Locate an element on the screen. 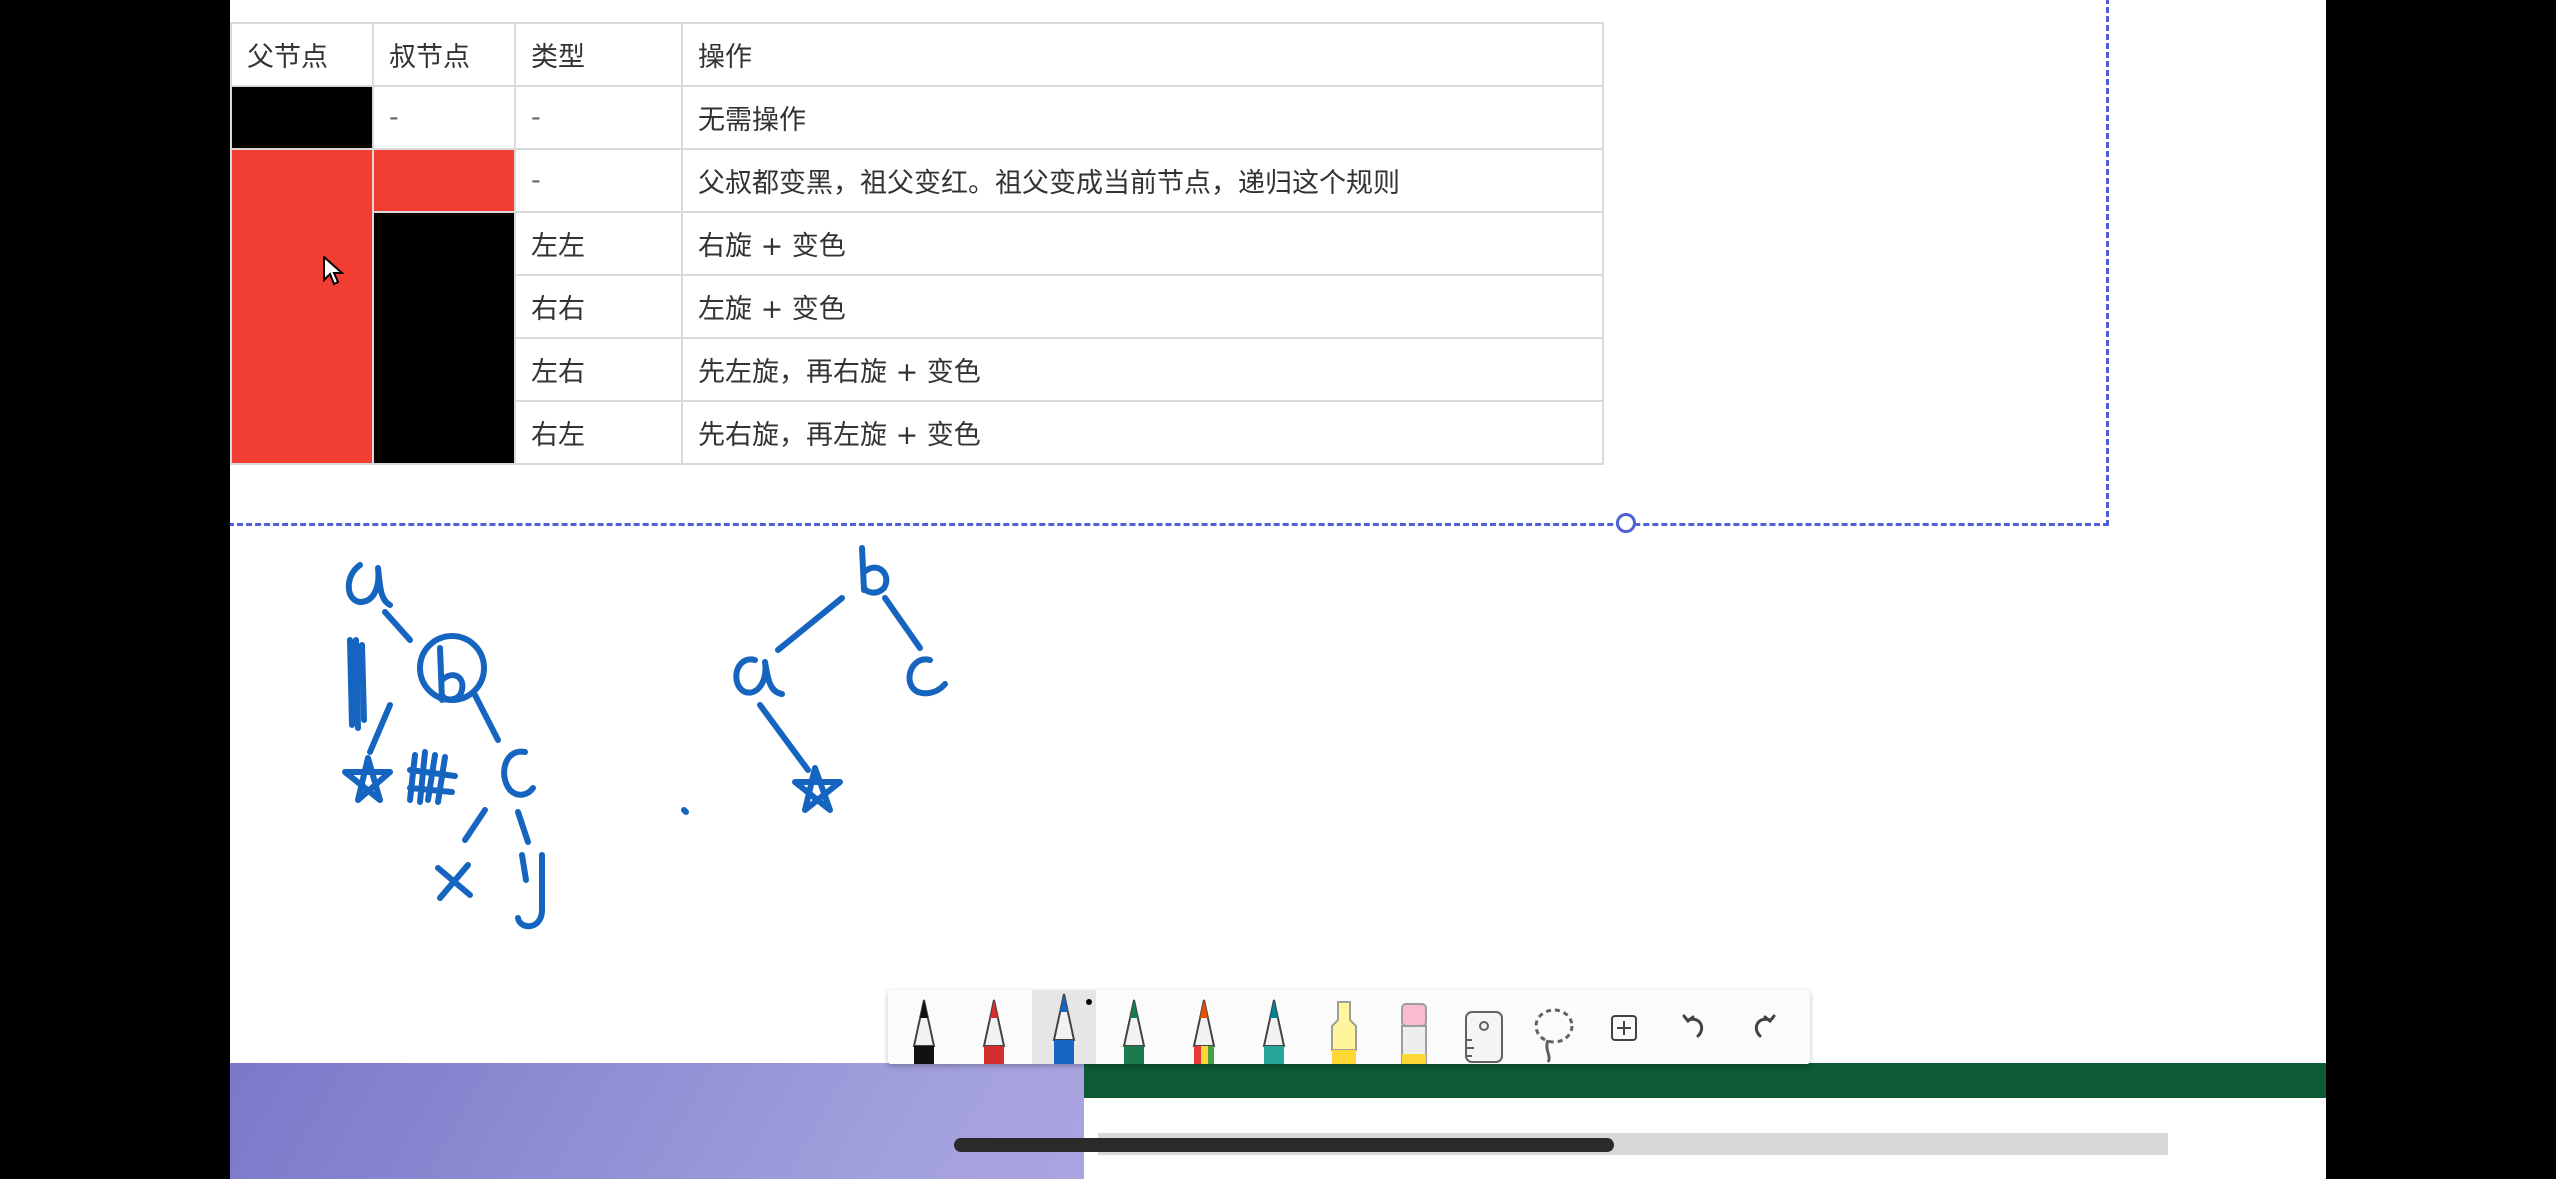 The image size is (2556, 1179). undo-button is located at coordinates (1694, 1027).